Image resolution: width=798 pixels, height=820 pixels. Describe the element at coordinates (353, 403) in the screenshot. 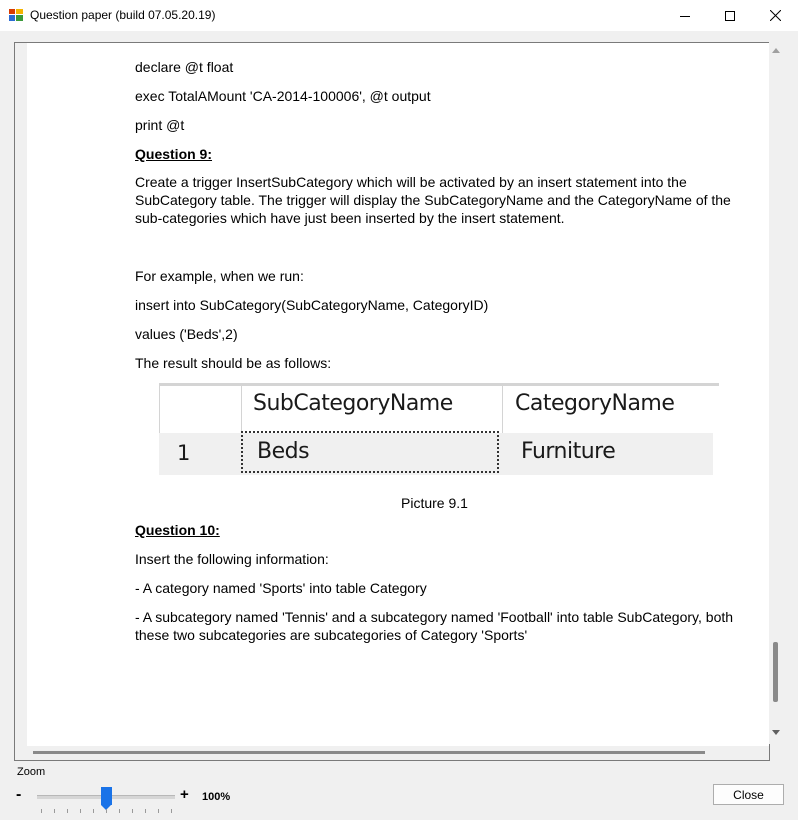

I see `header-subcategoryname: SubCategoryName` at that location.